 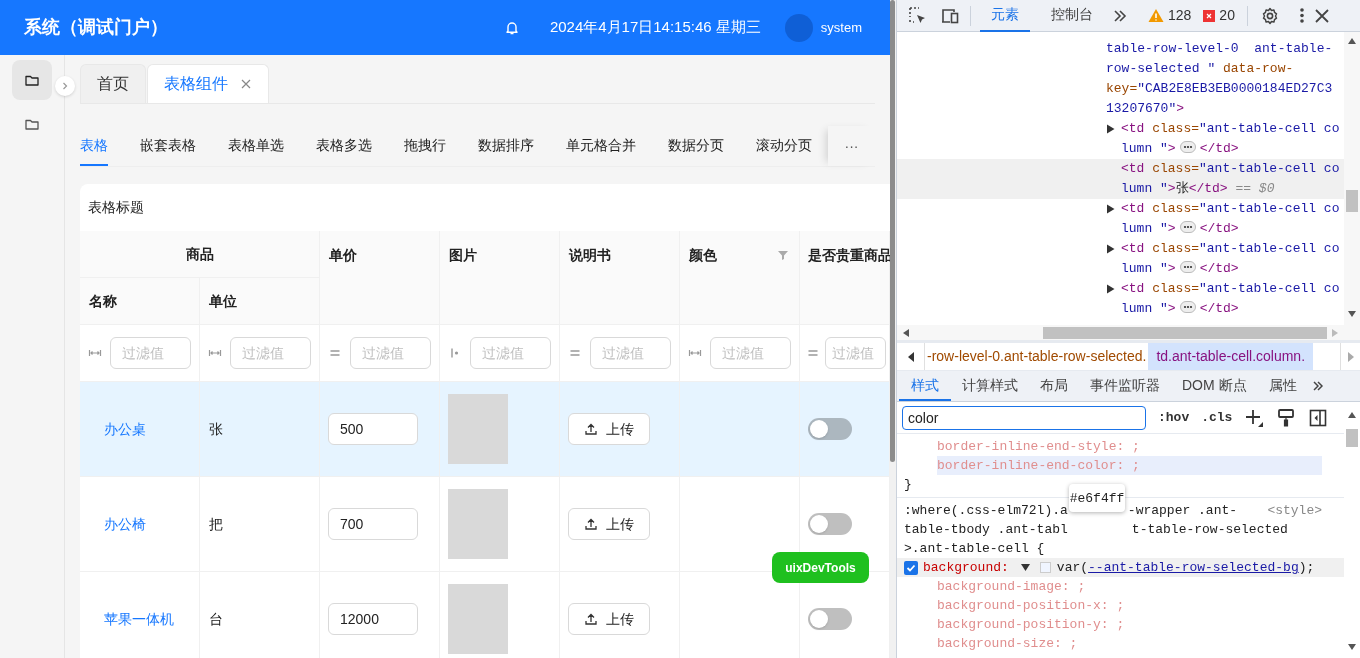 What do you see at coordinates (1352, 41) in the screenshot?
I see `scroll-up-icon` at bounding box center [1352, 41].